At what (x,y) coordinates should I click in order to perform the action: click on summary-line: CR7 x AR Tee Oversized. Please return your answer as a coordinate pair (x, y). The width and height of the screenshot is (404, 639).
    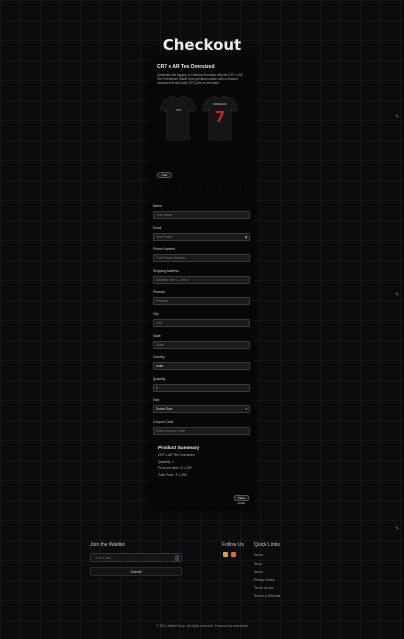
    Looking at the image, I should click on (176, 455).